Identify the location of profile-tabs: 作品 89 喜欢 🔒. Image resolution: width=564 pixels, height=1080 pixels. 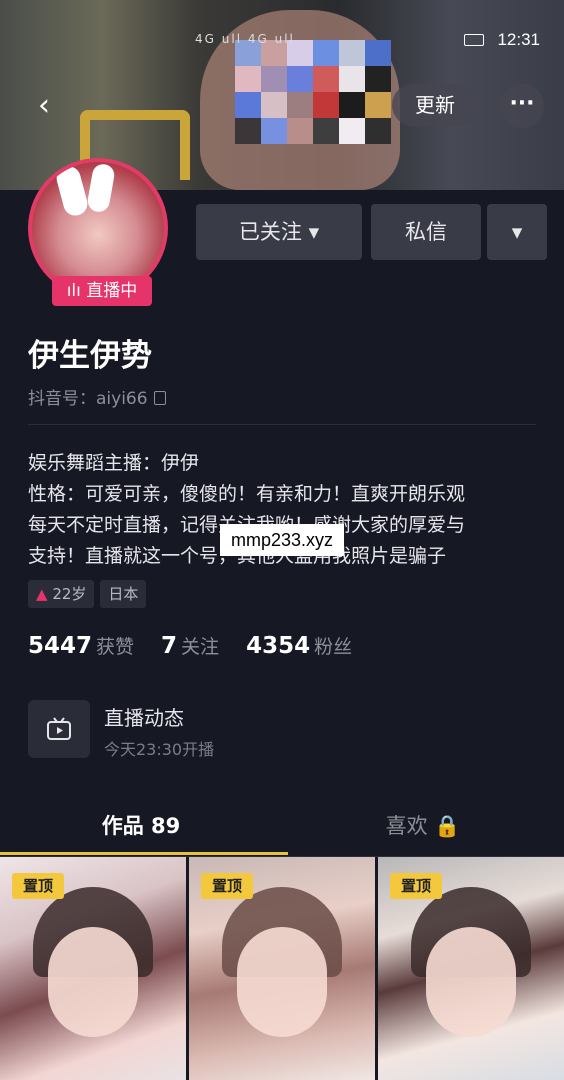
(282, 828).